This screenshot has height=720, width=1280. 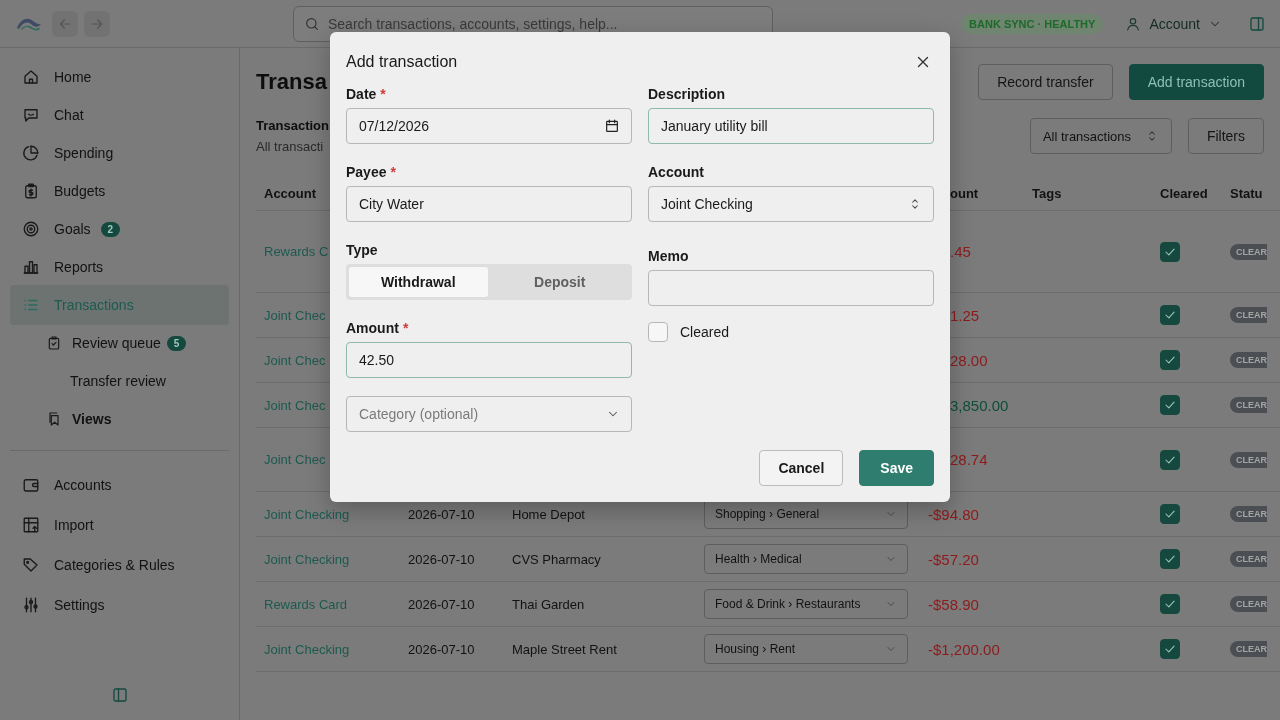 What do you see at coordinates (119, 191) in the screenshot?
I see `sidebar-item: Budgets` at bounding box center [119, 191].